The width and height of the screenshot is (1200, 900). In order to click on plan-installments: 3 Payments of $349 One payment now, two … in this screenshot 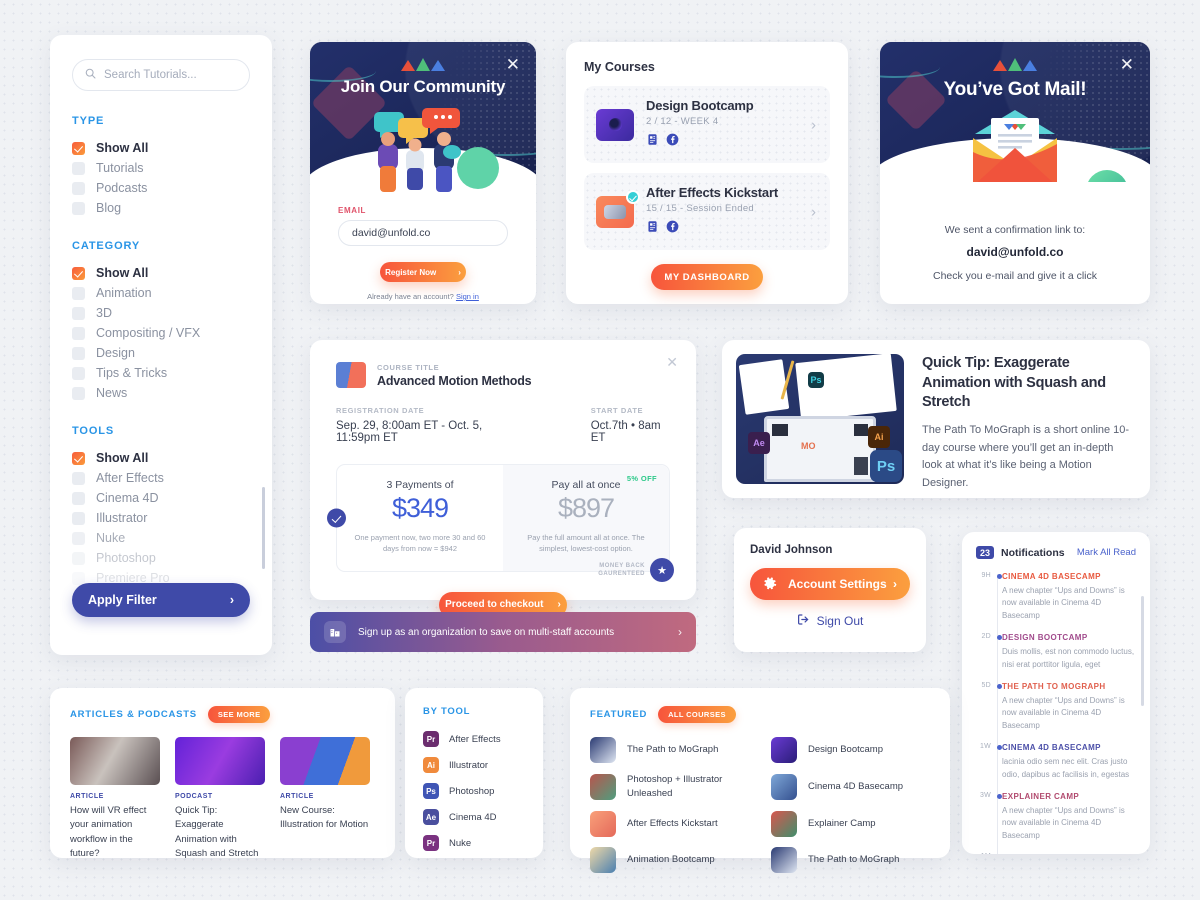, I will do `click(420, 518)`.